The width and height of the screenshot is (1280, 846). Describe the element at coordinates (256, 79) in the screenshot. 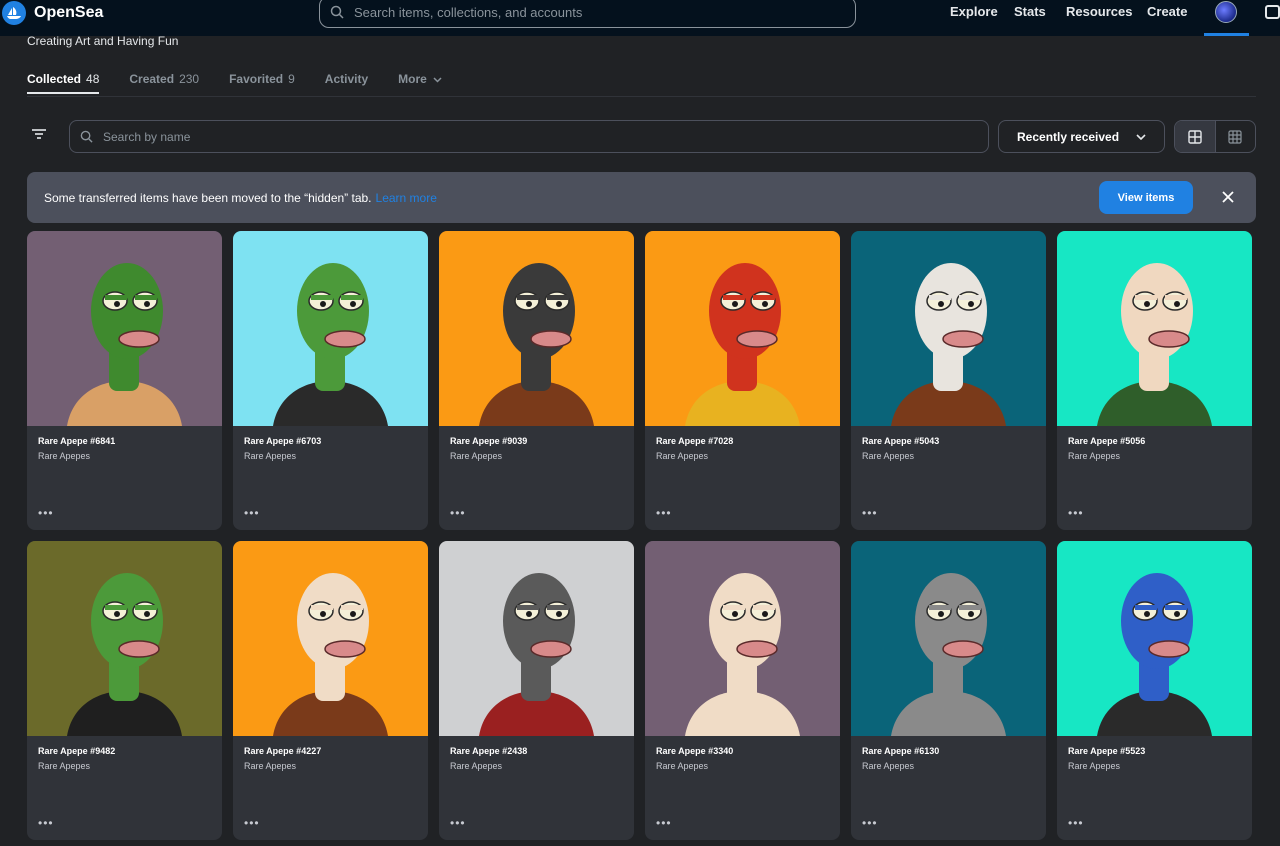

I see `tab-label: Favorited` at that location.